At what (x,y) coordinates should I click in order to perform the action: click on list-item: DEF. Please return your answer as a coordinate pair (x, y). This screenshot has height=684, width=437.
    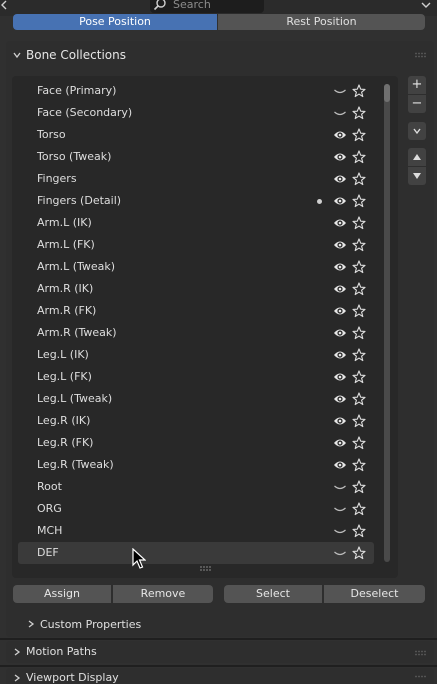
    Looking at the image, I should click on (196, 553).